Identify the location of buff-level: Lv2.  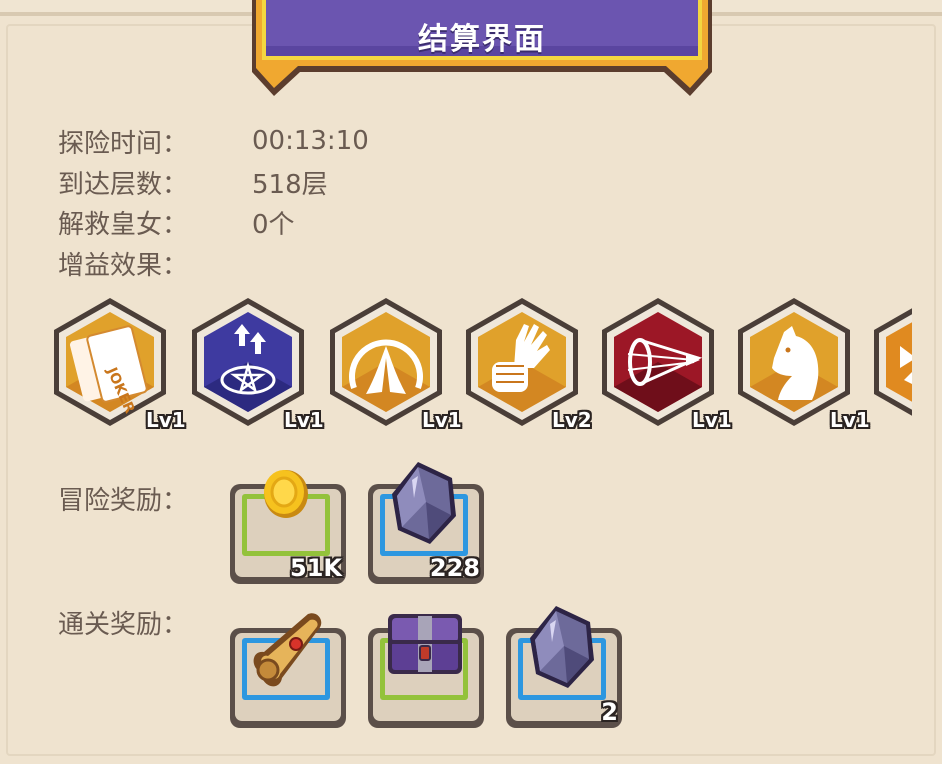
(572, 420).